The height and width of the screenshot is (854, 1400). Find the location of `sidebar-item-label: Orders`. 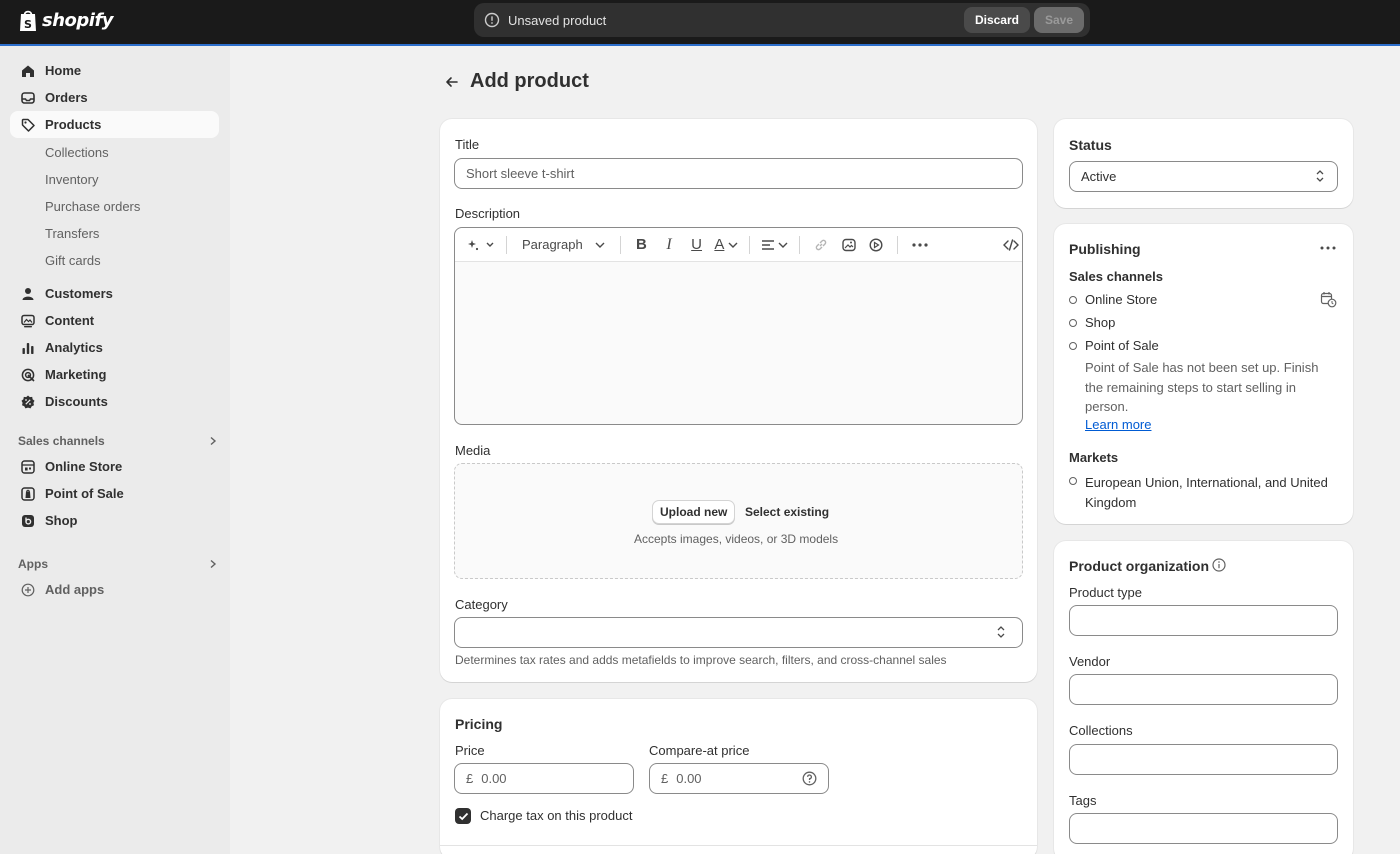

sidebar-item-label: Orders is located at coordinates (66, 97).